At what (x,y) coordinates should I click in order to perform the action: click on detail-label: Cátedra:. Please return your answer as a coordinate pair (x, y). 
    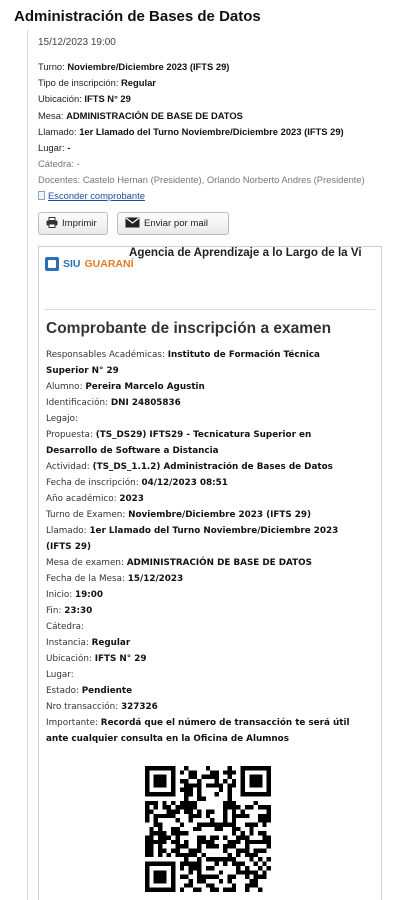
    Looking at the image, I should click on (65, 627).